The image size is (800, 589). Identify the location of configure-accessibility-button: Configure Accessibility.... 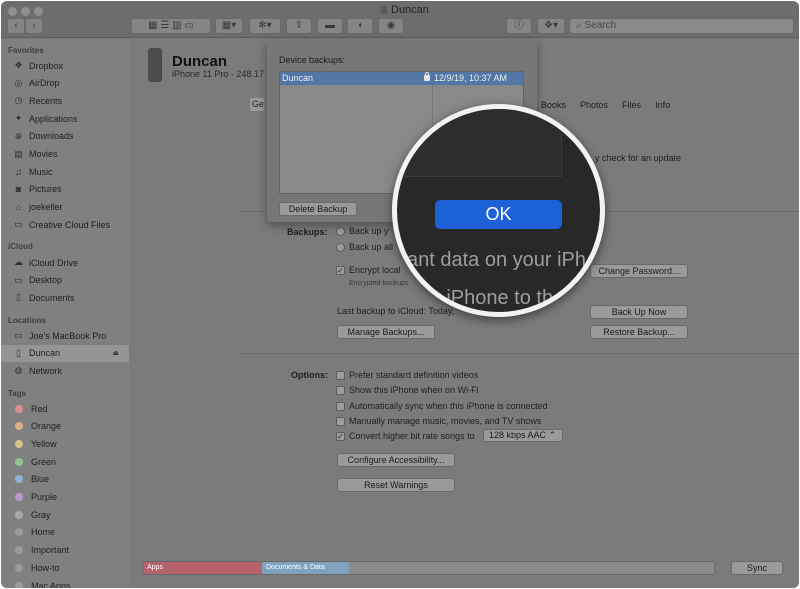
(396, 460).